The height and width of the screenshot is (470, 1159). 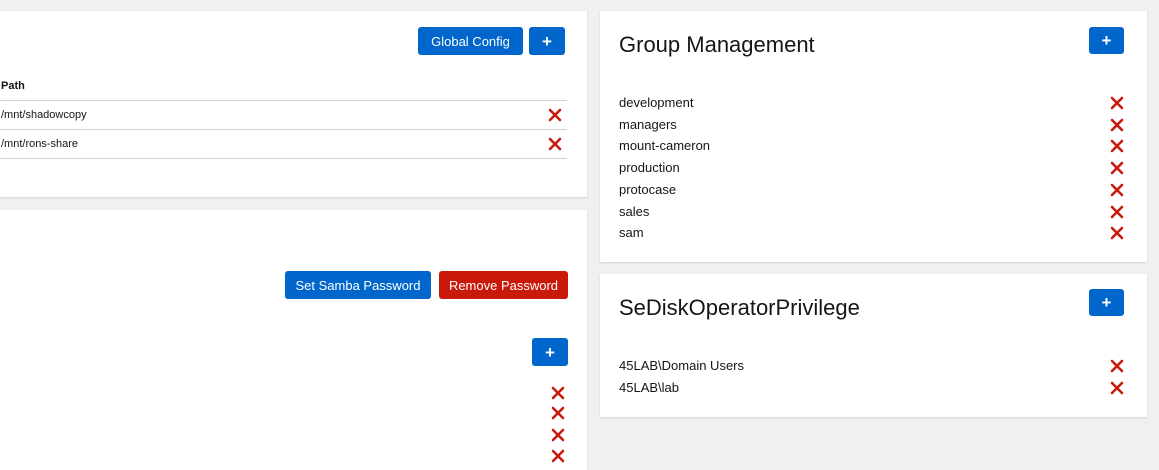 I want to click on group-list-item: protocase, so click(x=648, y=189).